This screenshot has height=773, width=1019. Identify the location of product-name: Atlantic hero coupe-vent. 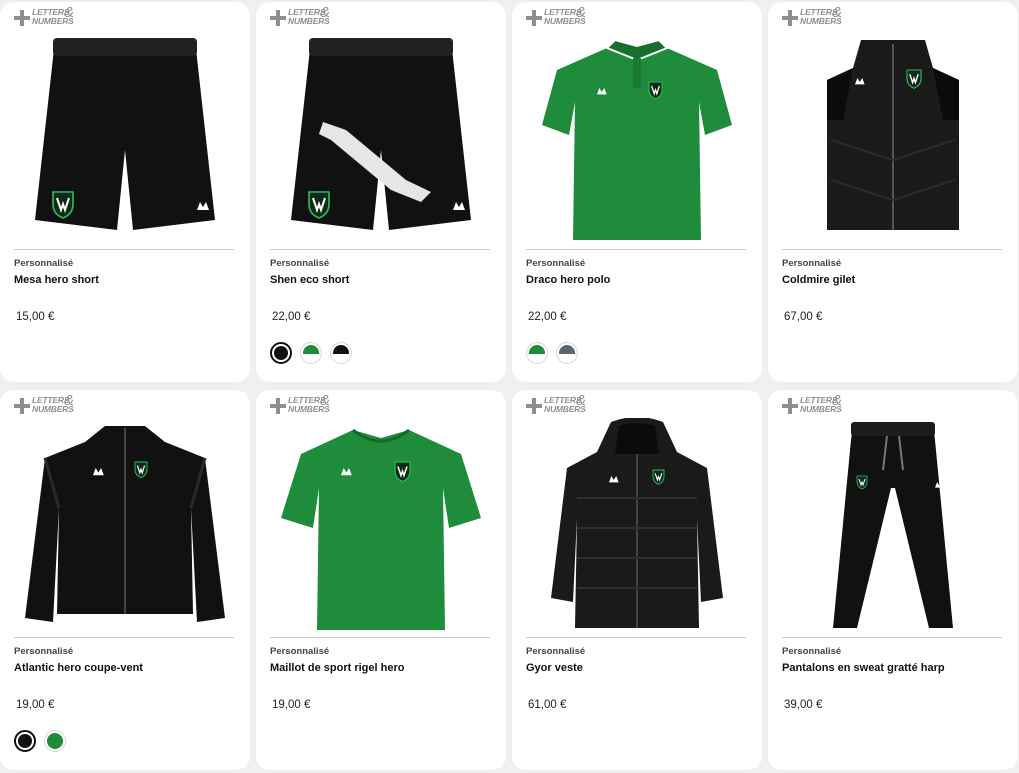
(78, 668).